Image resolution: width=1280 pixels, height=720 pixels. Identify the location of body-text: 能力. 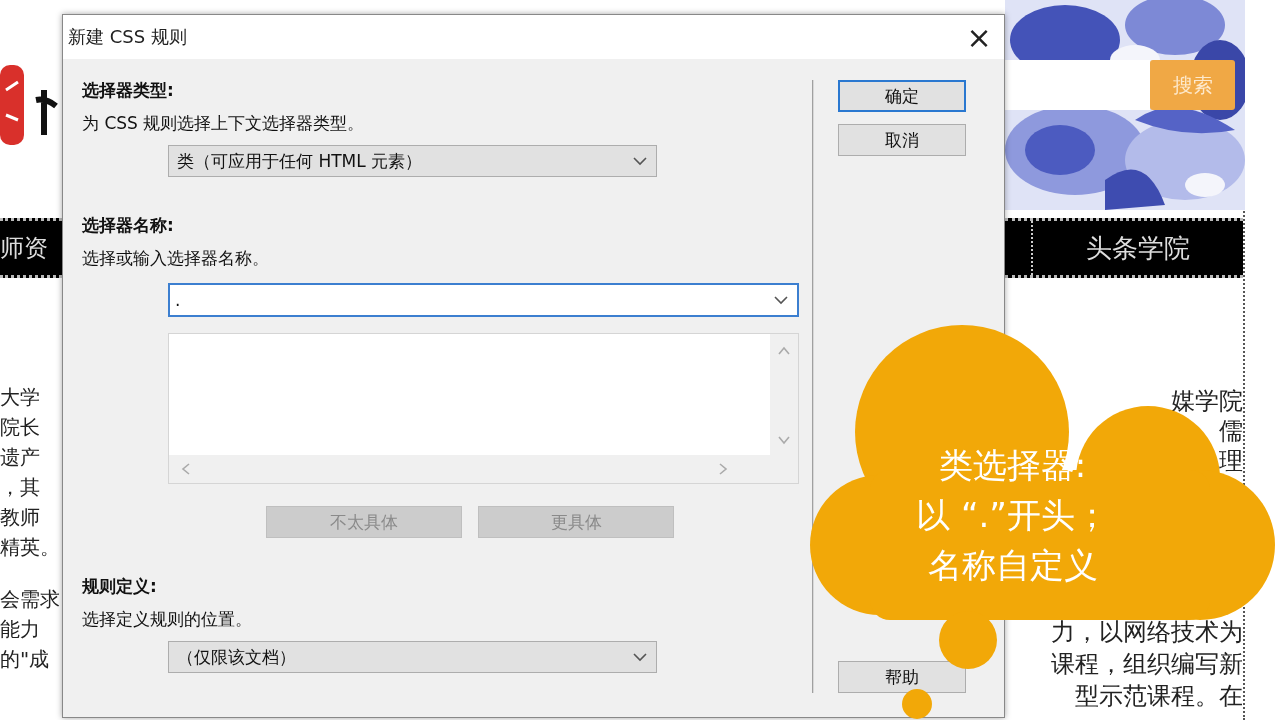
(20, 629).